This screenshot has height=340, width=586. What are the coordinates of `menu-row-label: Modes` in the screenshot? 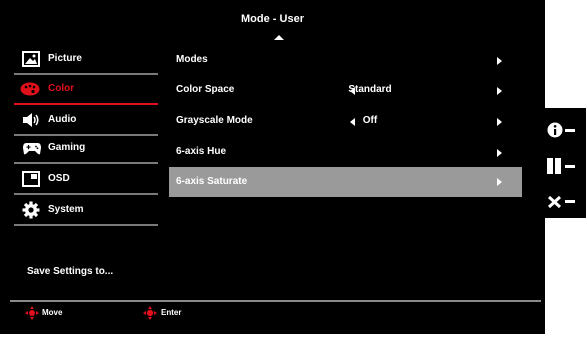 It's located at (192, 59).